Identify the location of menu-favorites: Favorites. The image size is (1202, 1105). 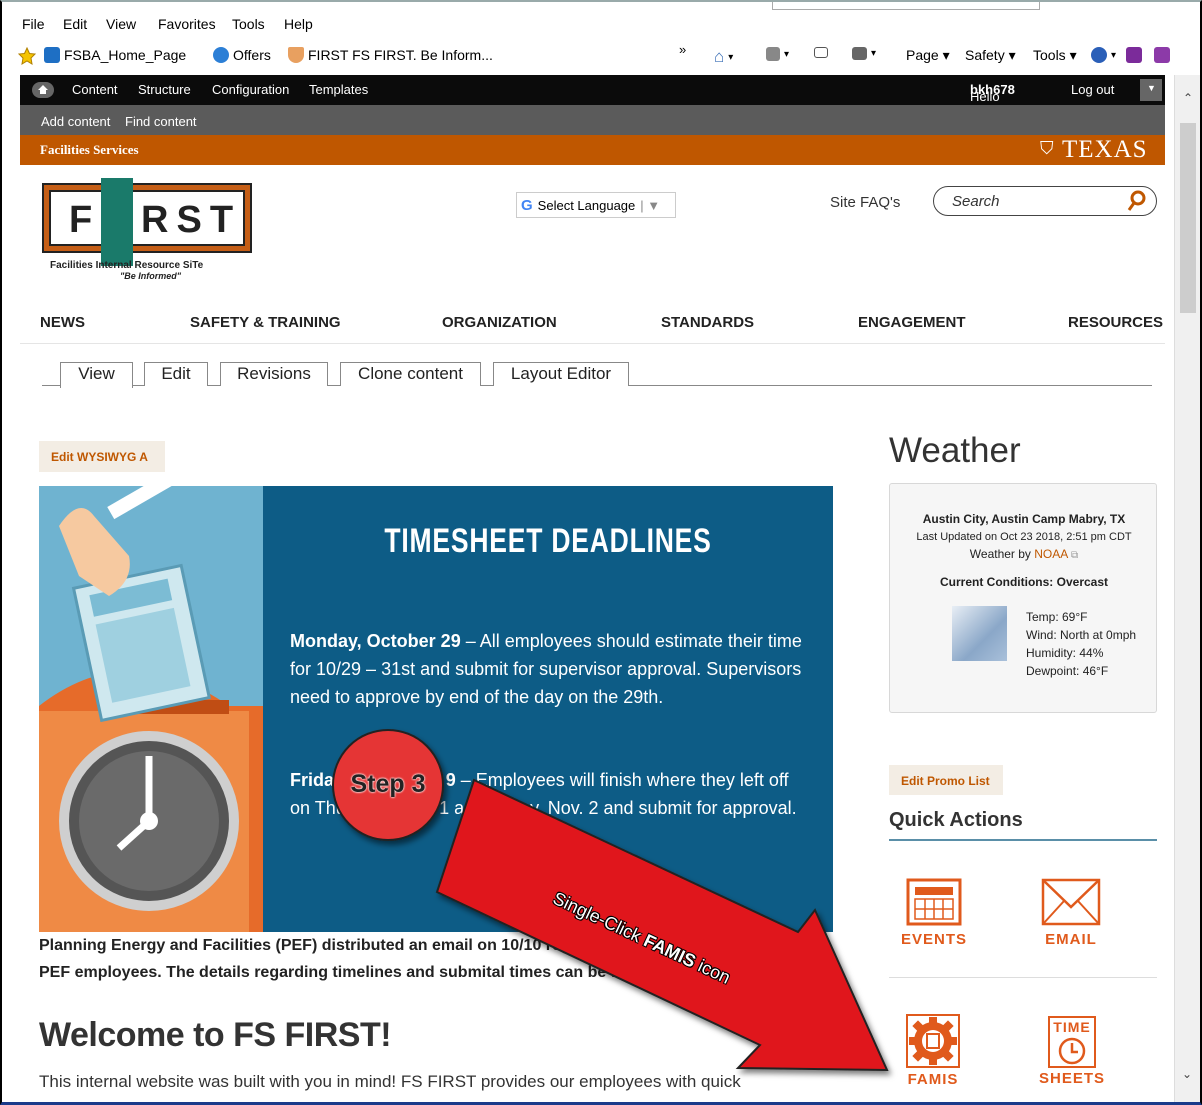
(187, 24).